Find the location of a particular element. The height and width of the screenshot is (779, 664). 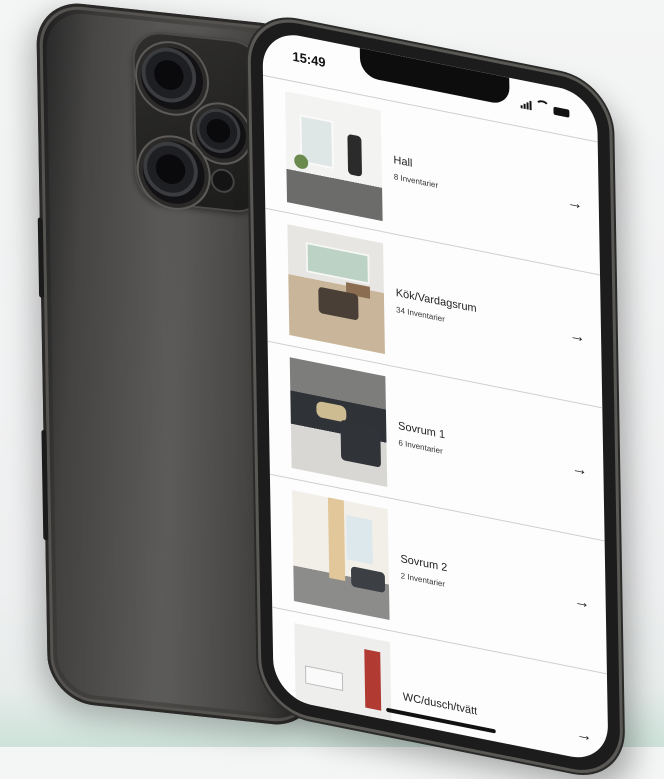

battery-icon is located at coordinates (561, 112).